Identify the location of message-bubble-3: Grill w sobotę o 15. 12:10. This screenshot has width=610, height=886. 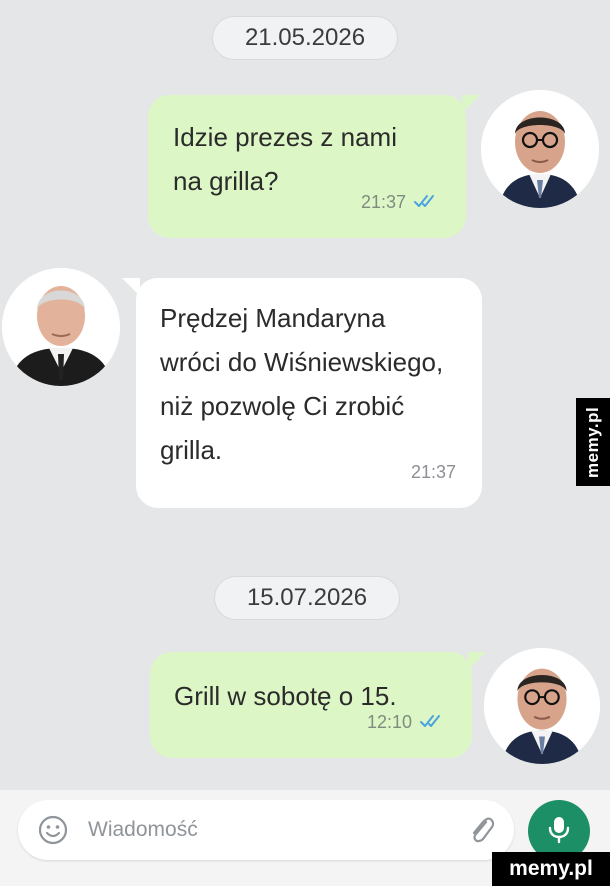
(318, 705).